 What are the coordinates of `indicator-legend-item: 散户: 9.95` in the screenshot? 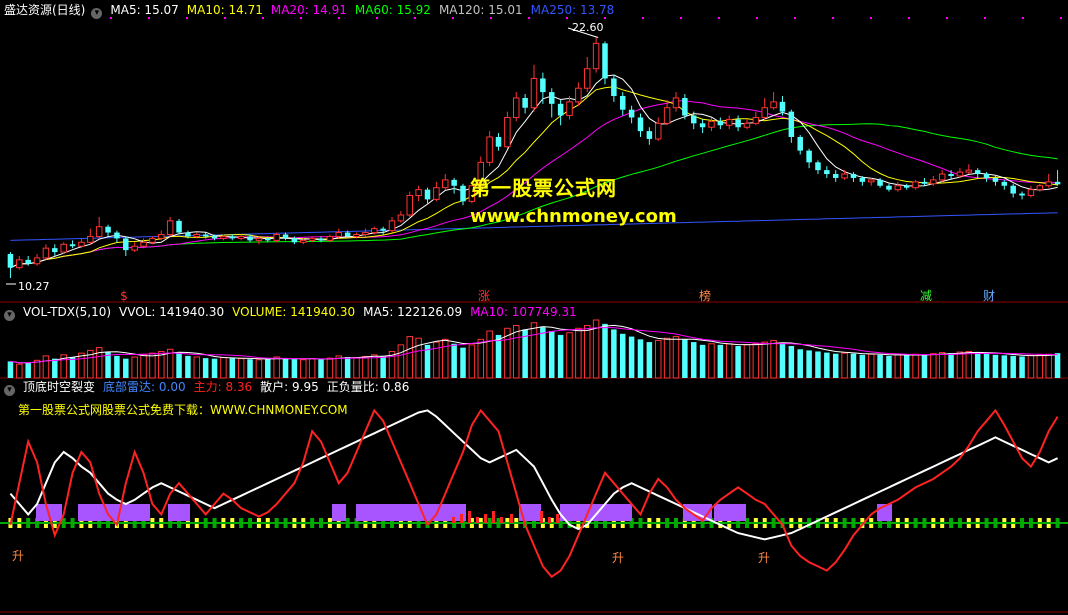 It's located at (289, 387).